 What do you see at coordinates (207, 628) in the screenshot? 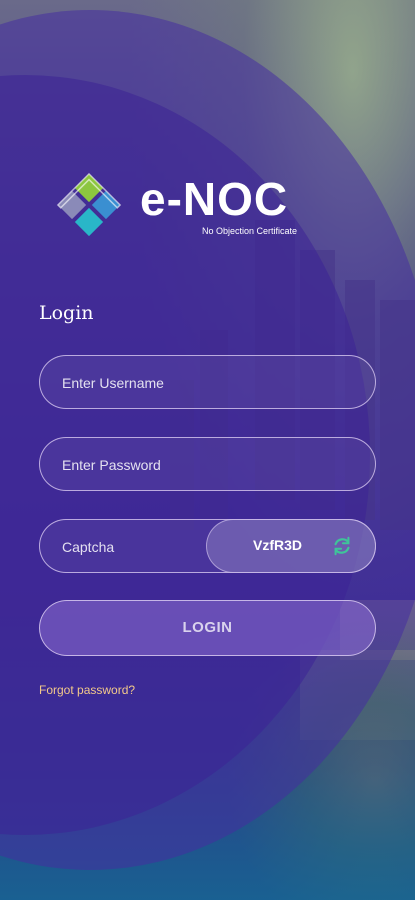
I see `login-button: LOGIN` at bounding box center [207, 628].